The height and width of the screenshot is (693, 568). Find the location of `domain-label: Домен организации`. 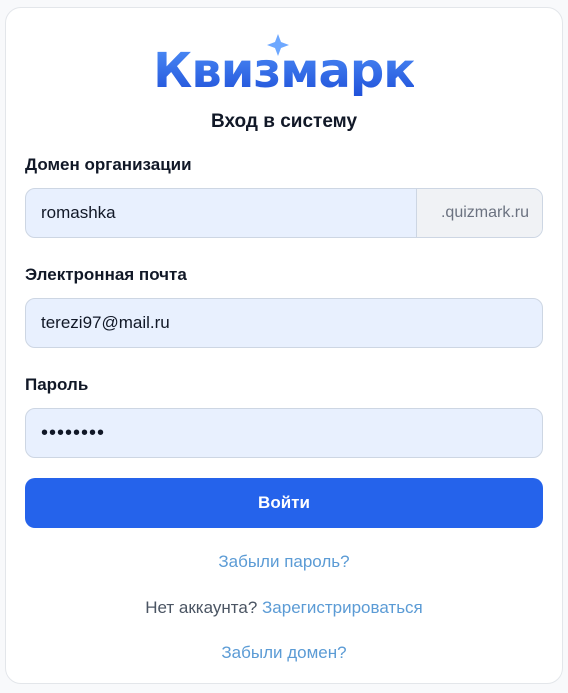

domain-label: Домен организации is located at coordinates (108, 164).